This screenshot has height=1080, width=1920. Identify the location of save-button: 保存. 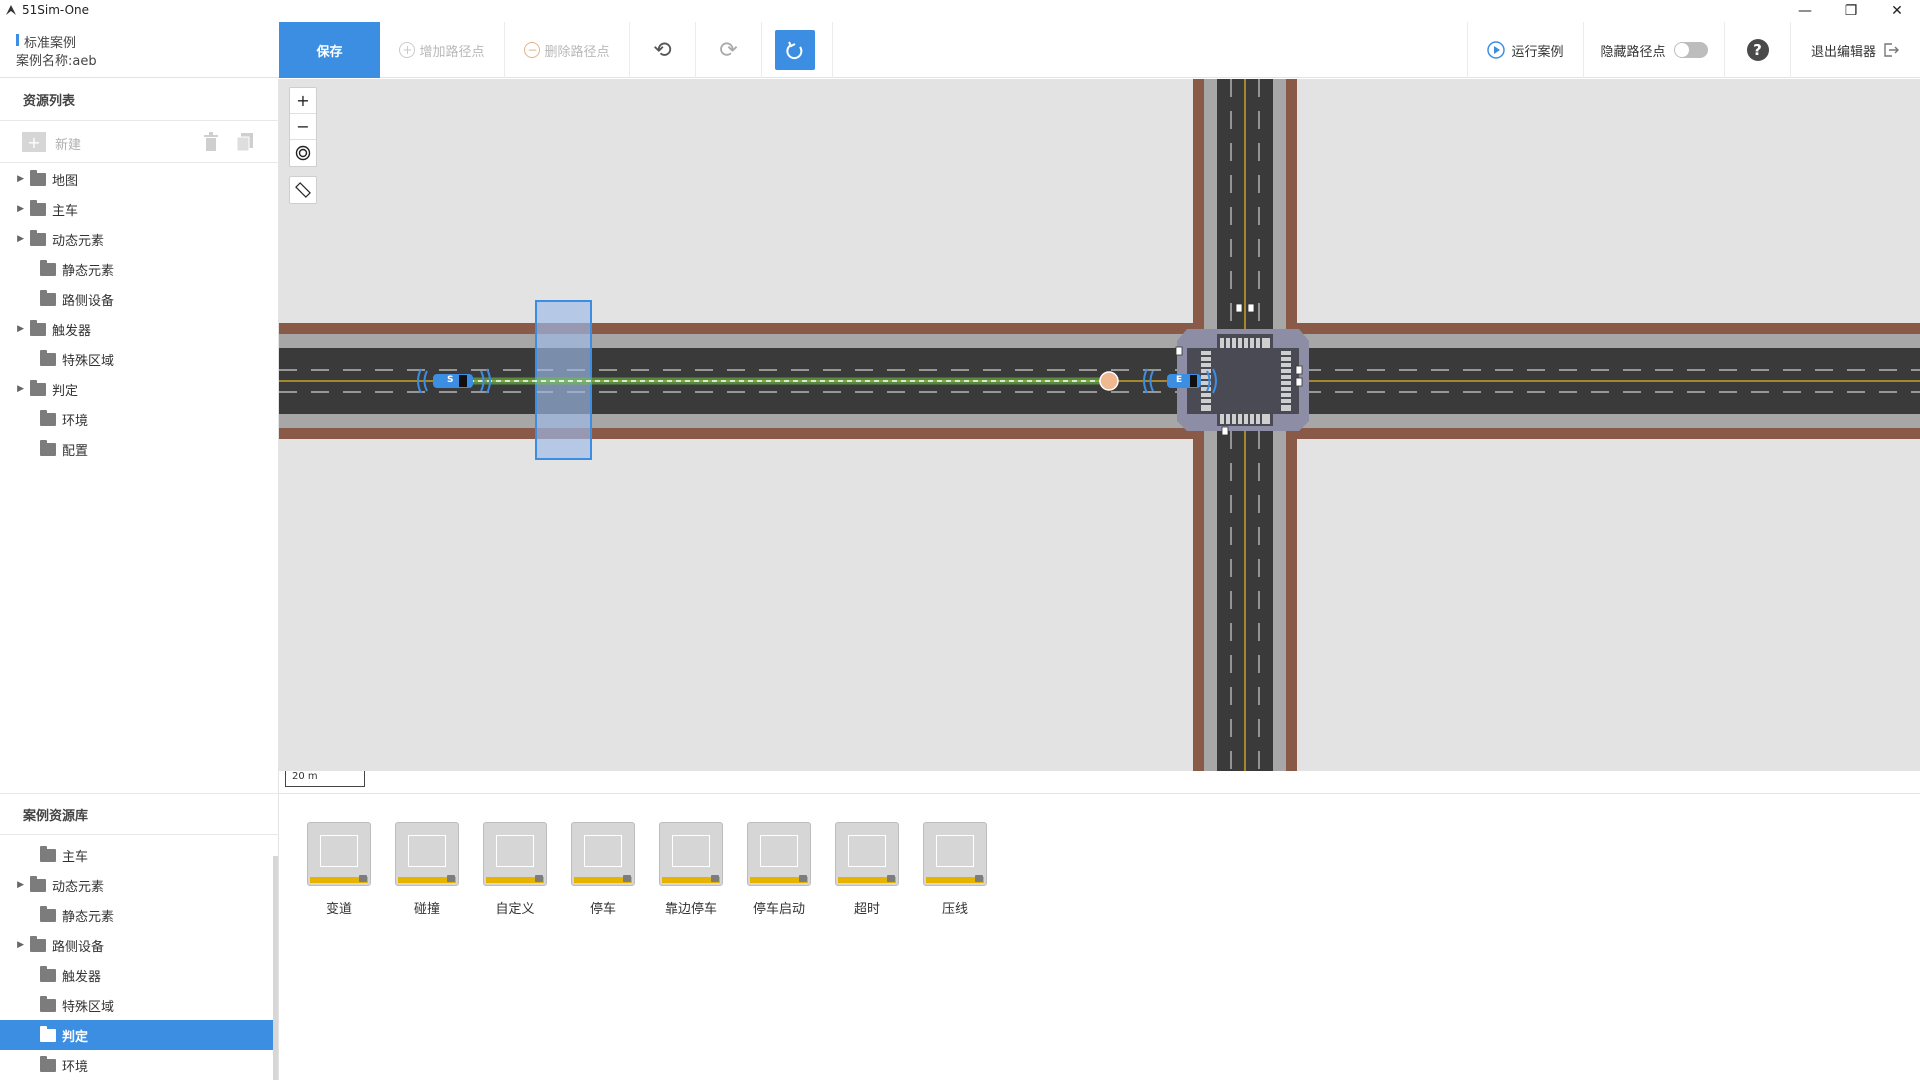
(329, 50).